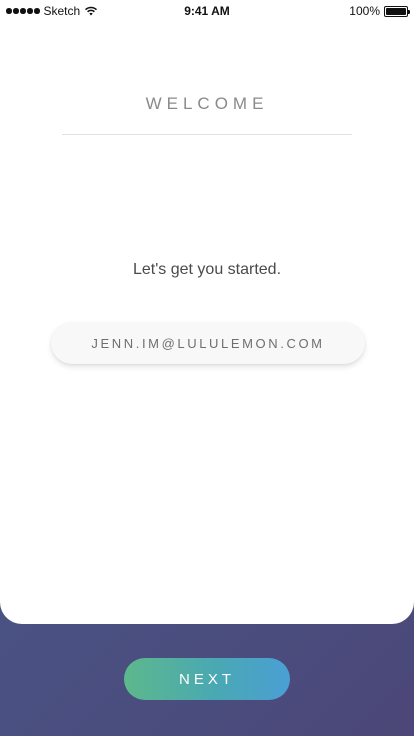  Describe the element at coordinates (397, 11) in the screenshot. I see `battery-icon` at that location.